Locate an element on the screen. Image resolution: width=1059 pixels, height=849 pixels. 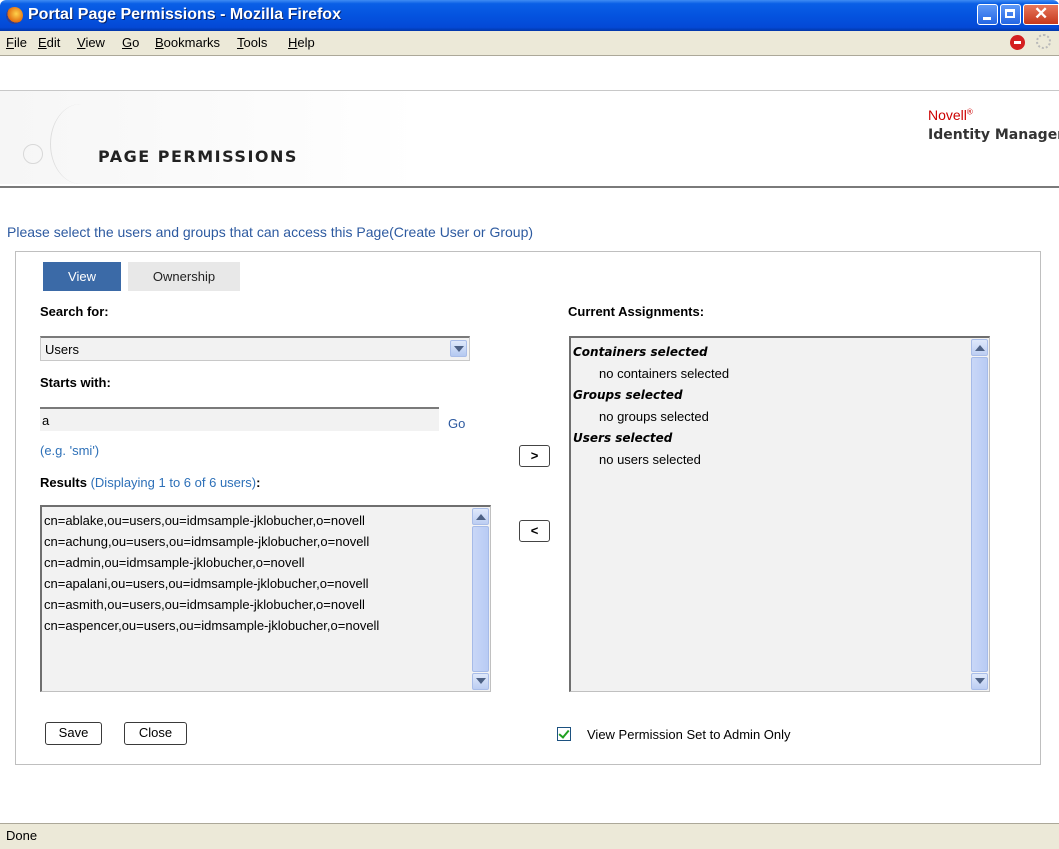
groups-heading: Groups selected is located at coordinates (628, 395).